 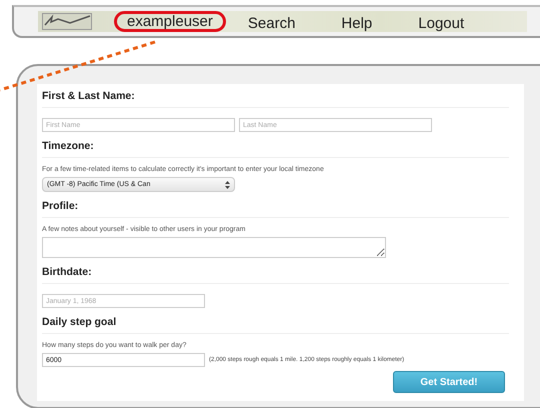 What do you see at coordinates (275, 207) in the screenshot?
I see `section-heading: Profile:` at bounding box center [275, 207].